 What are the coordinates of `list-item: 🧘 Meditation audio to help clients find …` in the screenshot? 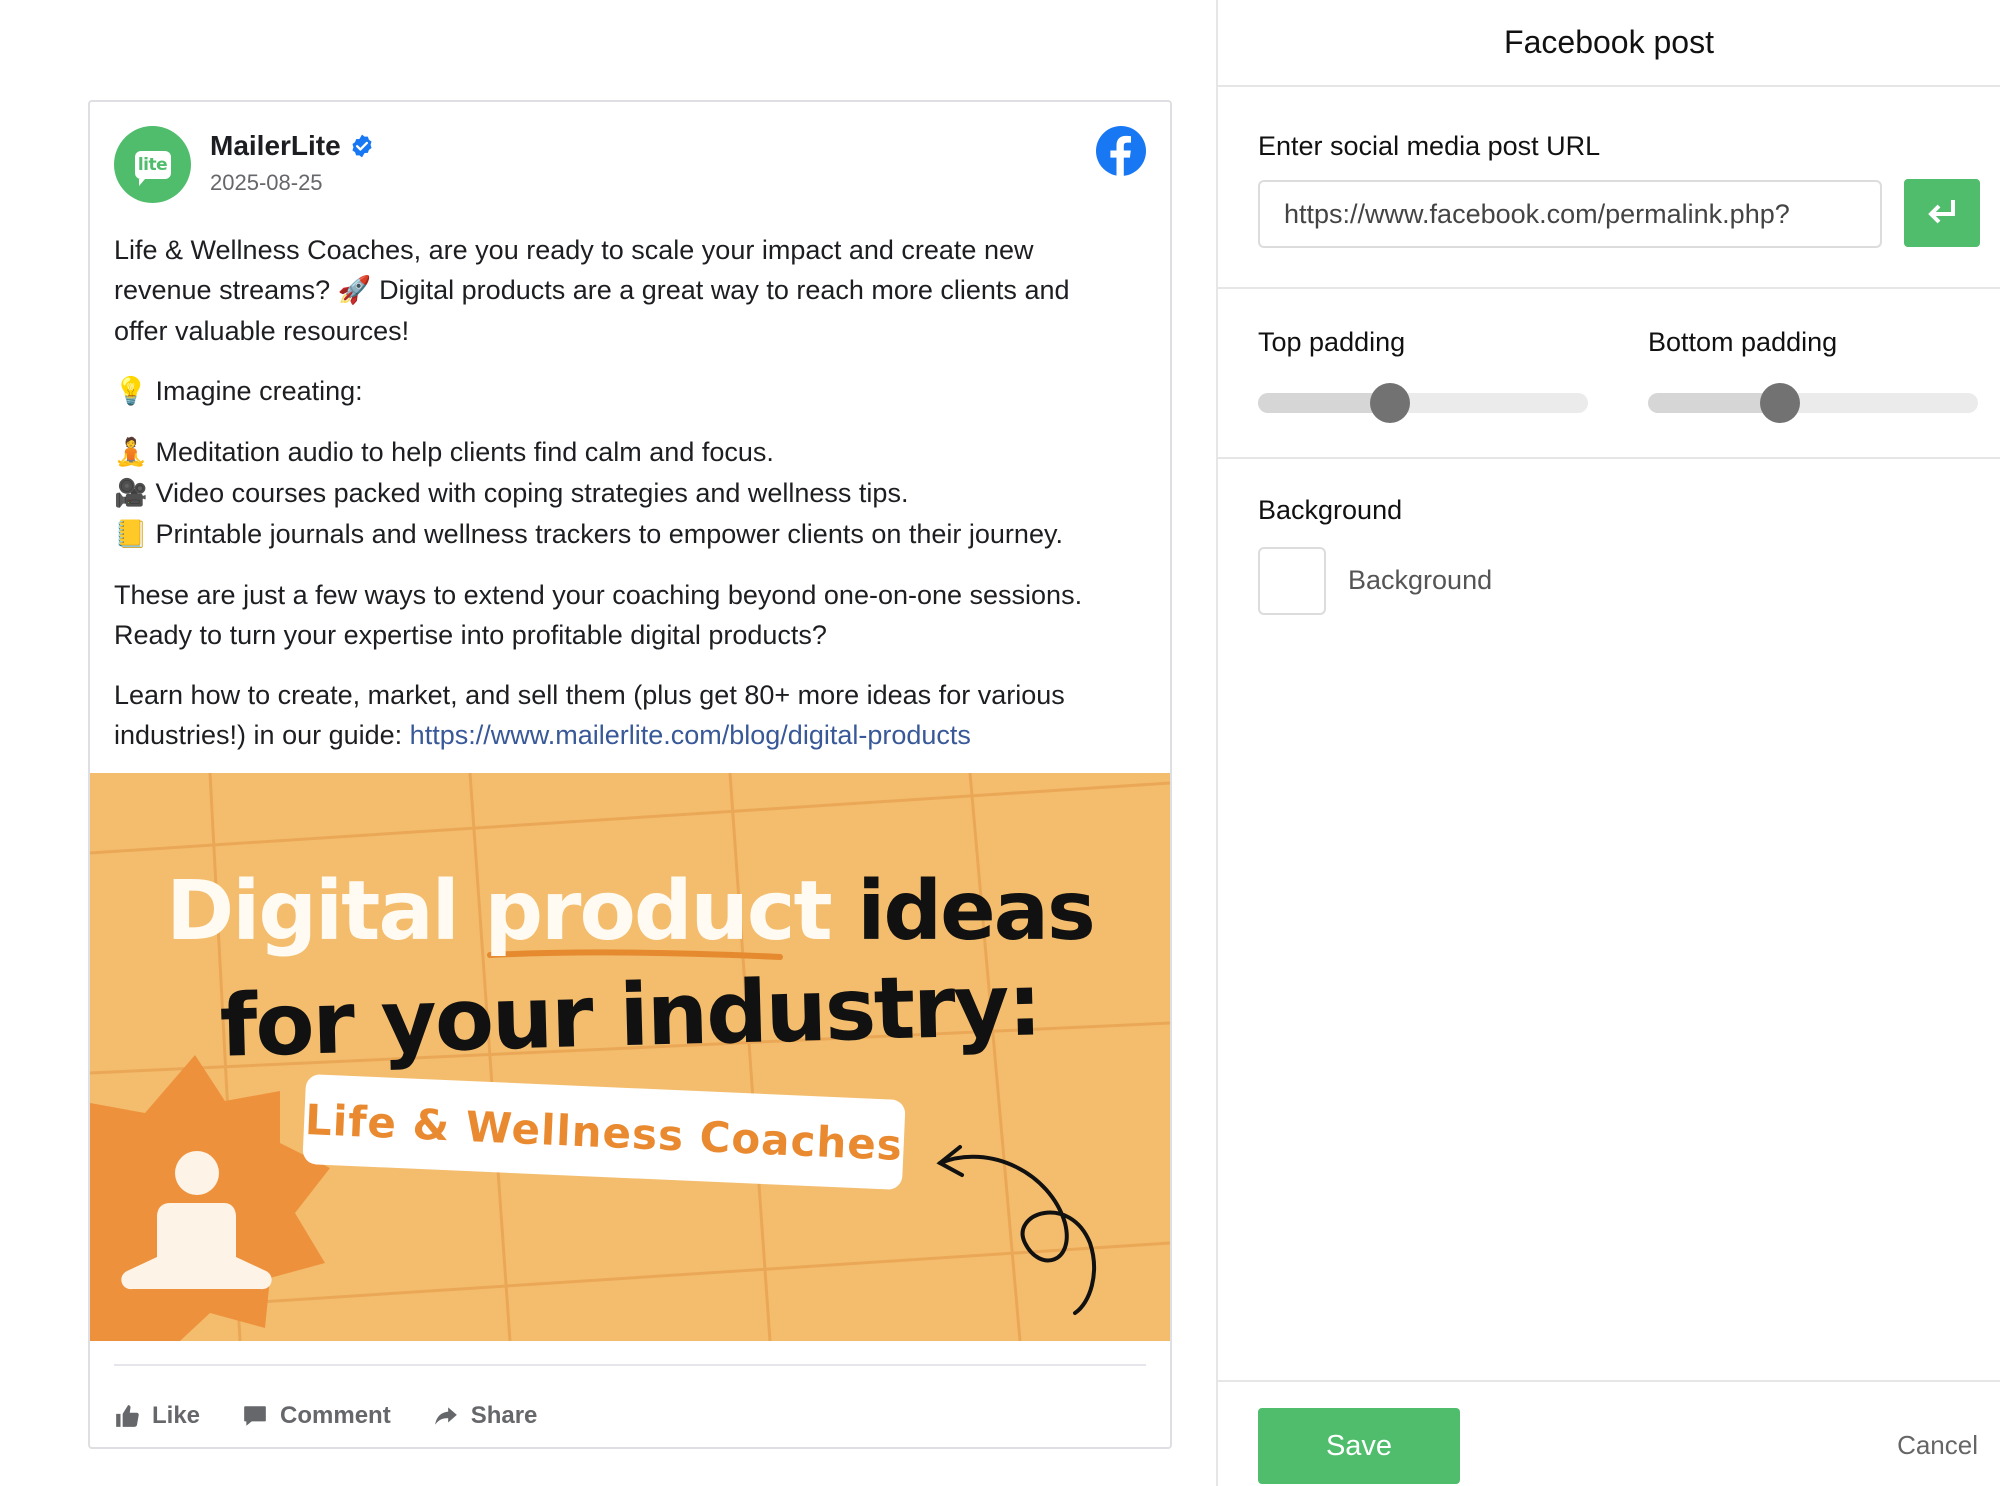 It's located at (634, 452).